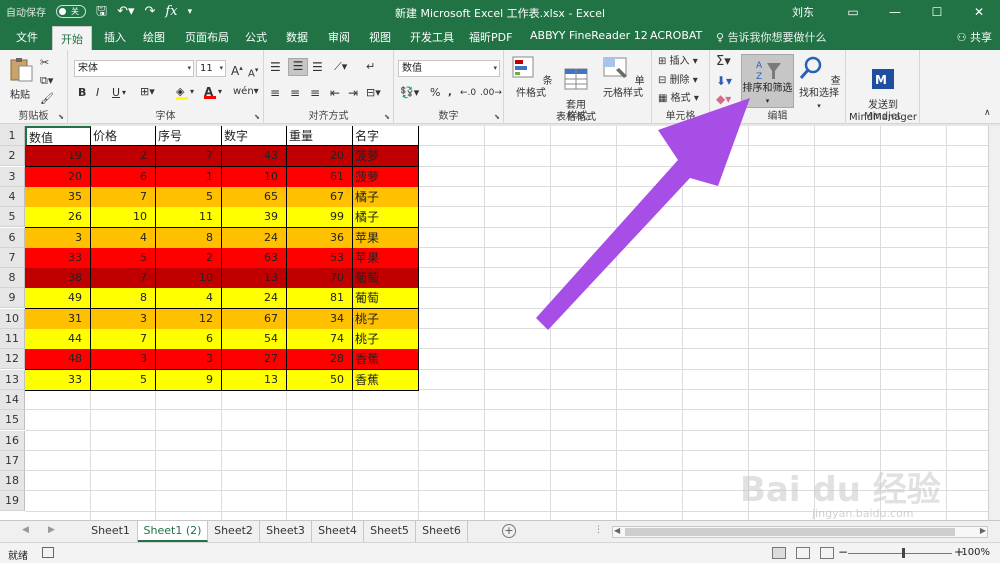 This screenshot has width=1000, height=563. Describe the element at coordinates (387, 117) in the screenshot. I see `alignment-launcher-icon: ⬊` at that location.